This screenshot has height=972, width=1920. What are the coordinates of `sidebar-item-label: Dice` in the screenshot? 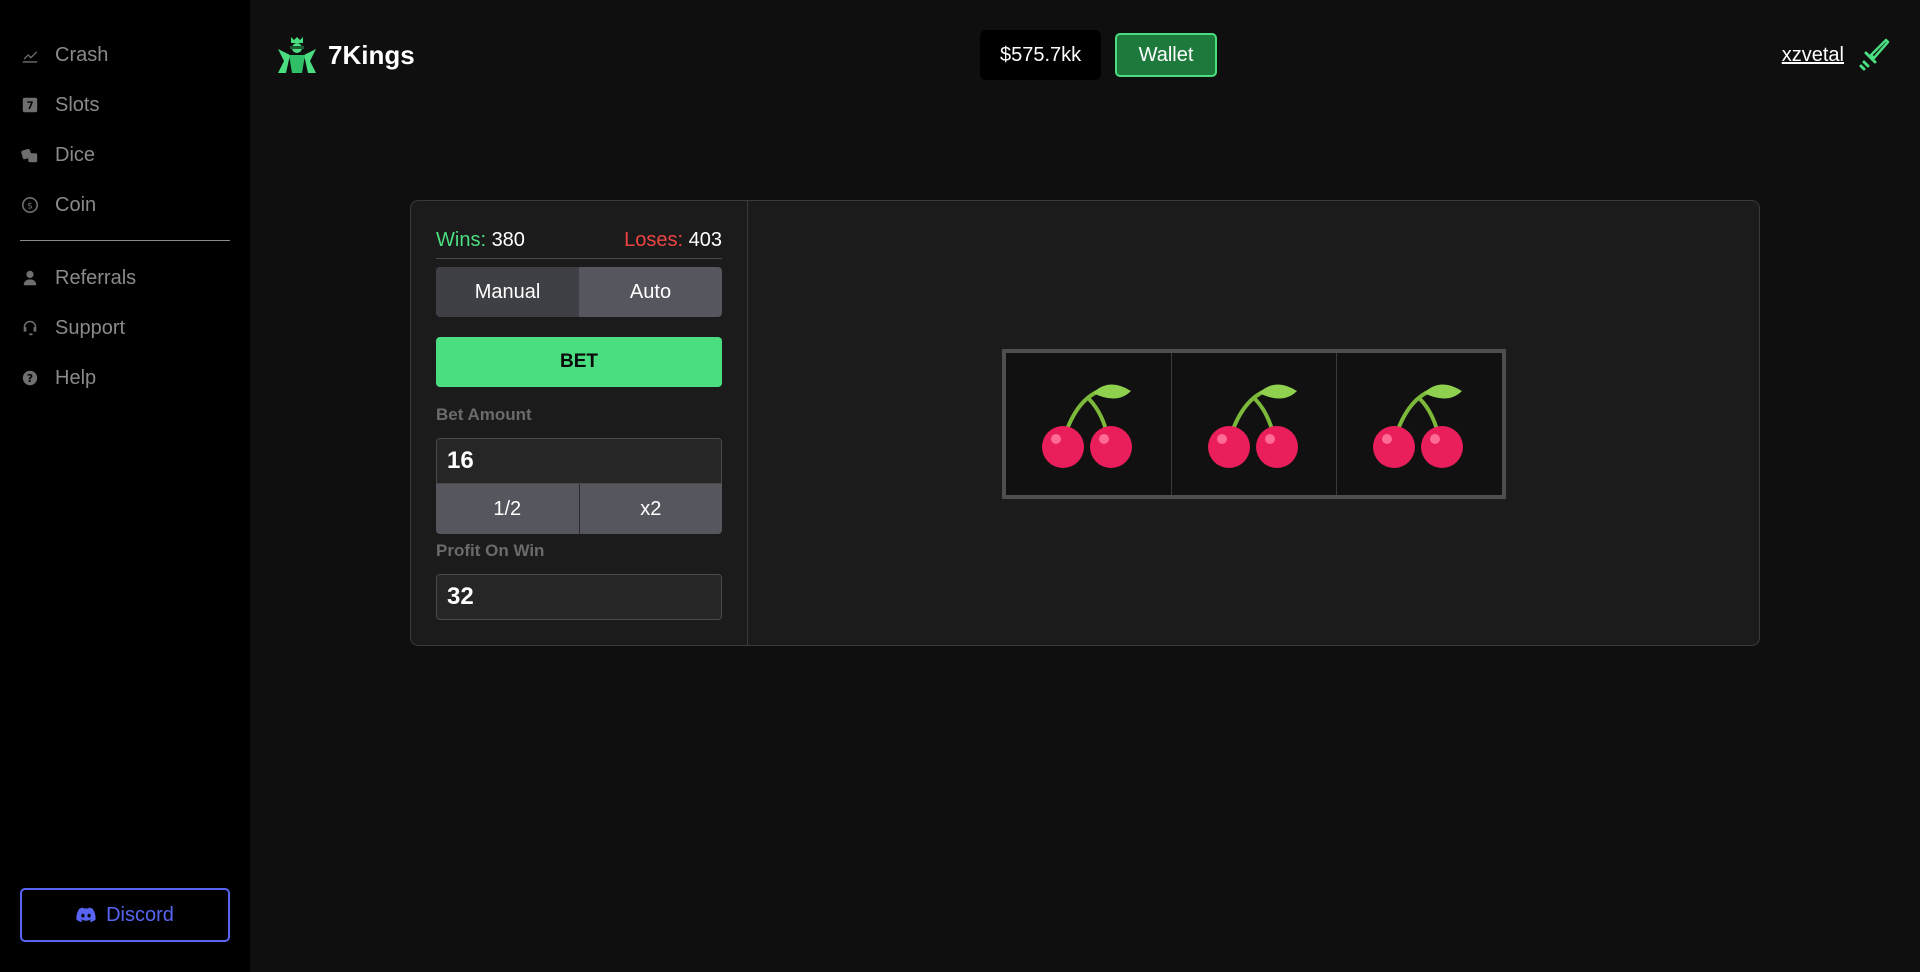 It's located at (75, 154).